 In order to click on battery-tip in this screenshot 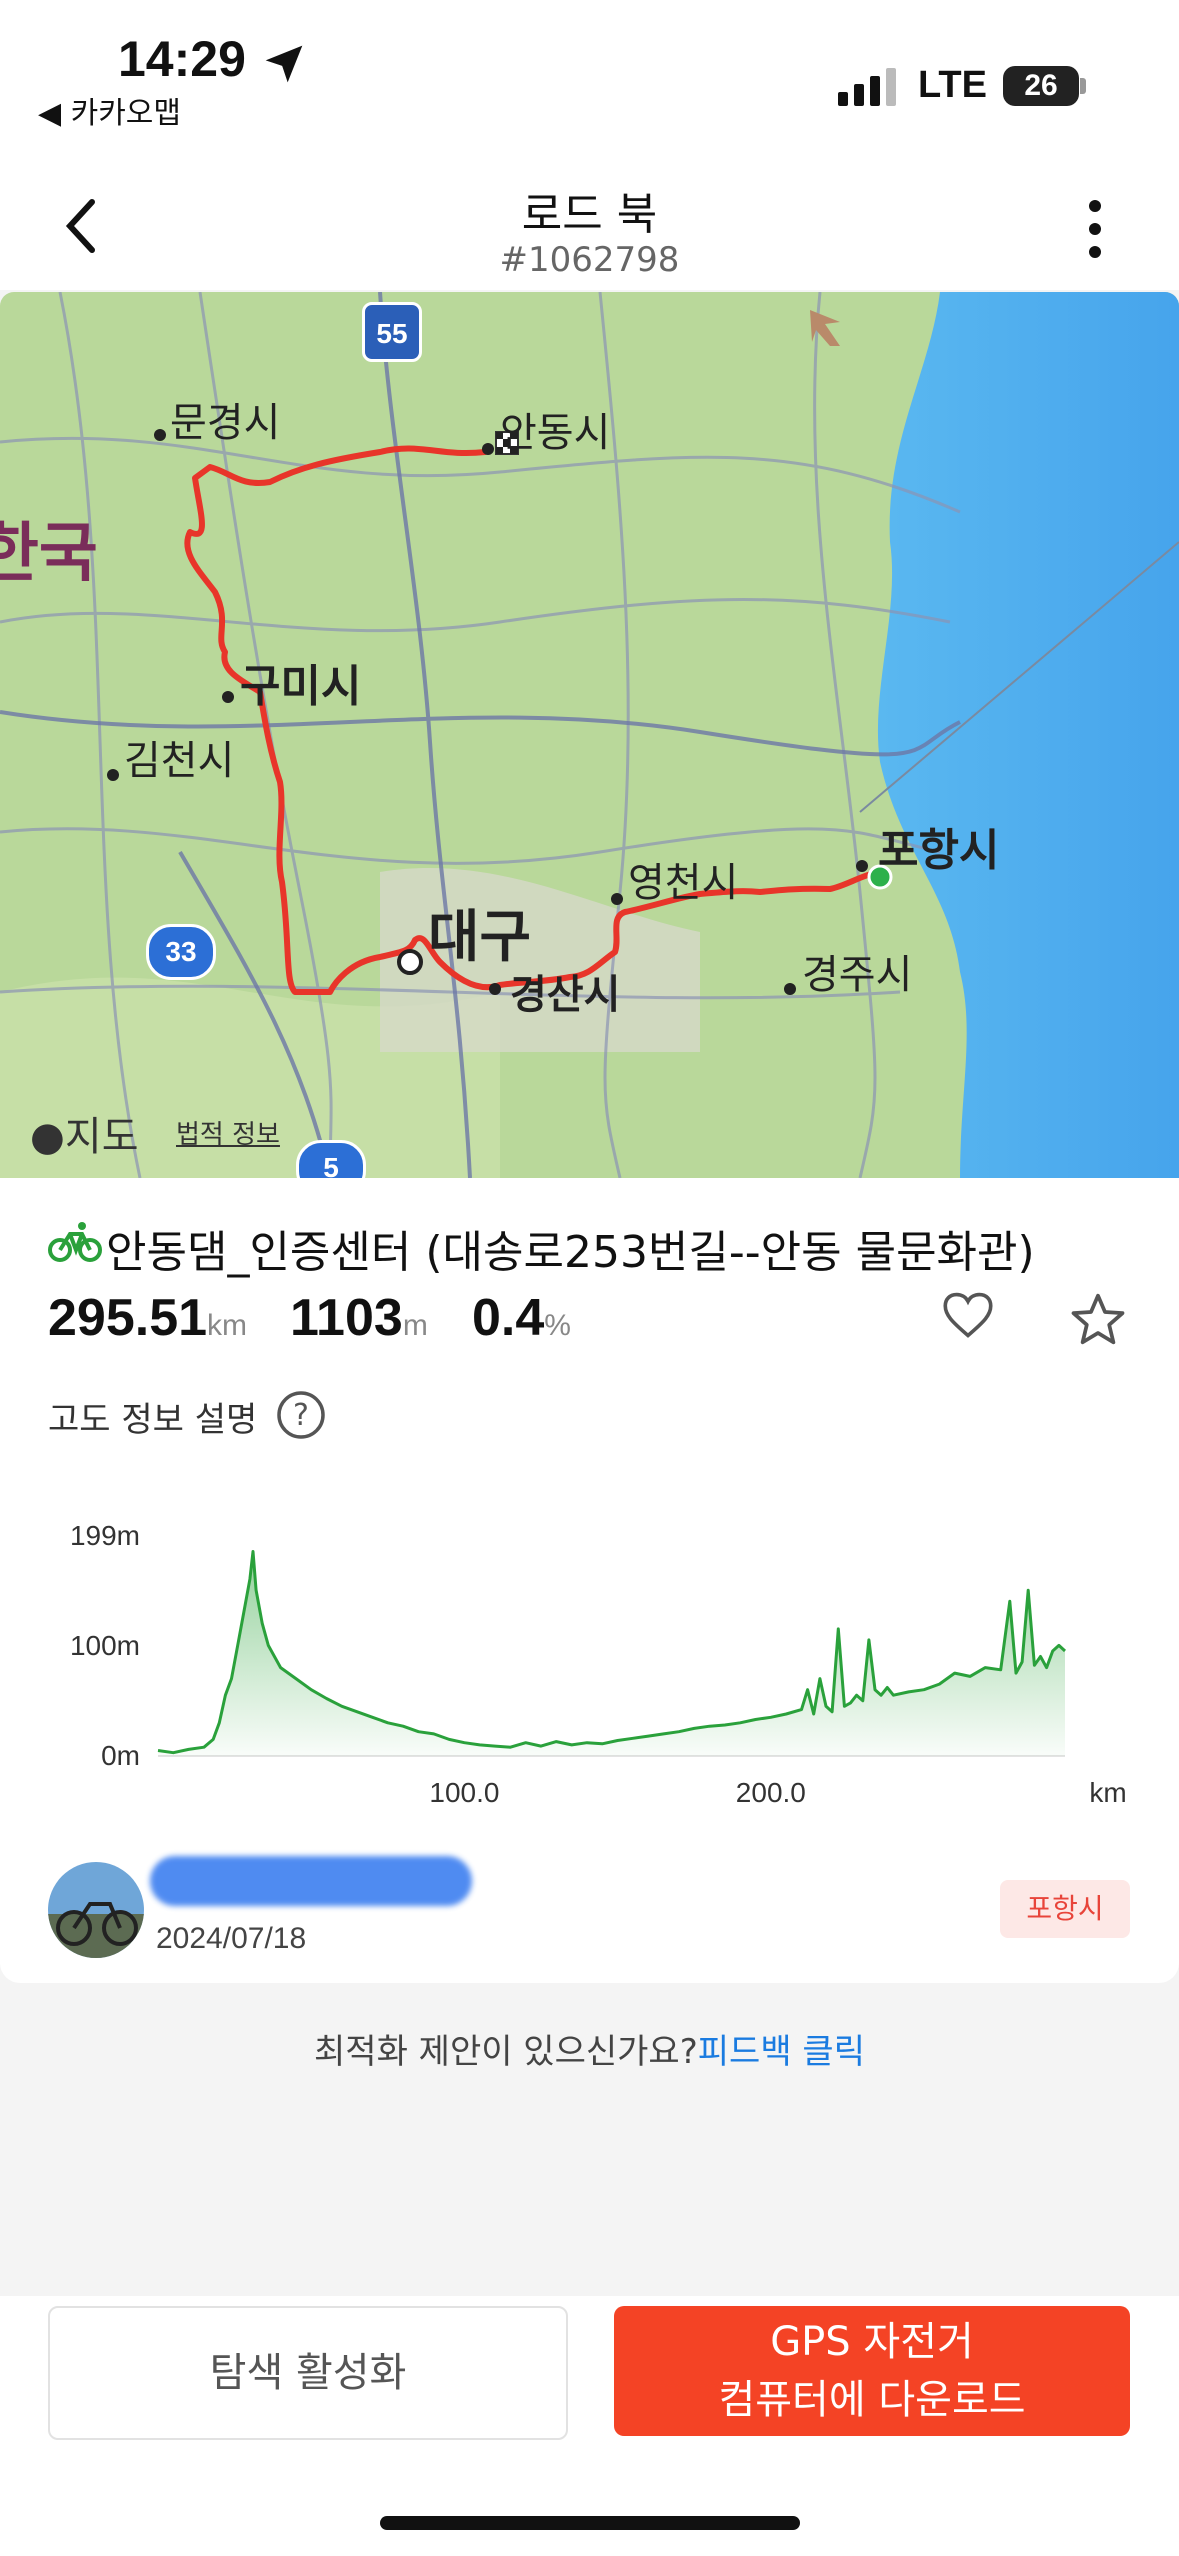, I will do `click(1083, 86)`.